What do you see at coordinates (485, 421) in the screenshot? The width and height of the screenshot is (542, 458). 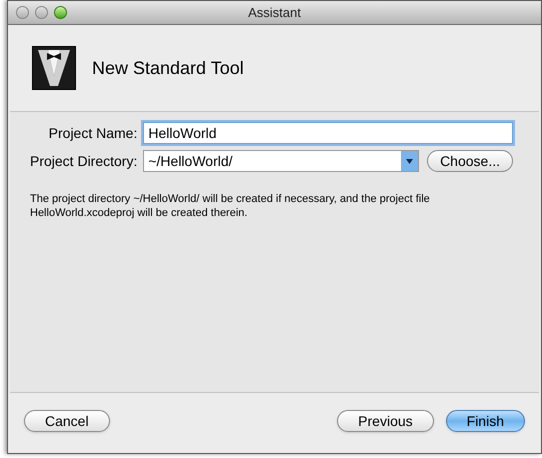 I see `finish-button: Finish` at bounding box center [485, 421].